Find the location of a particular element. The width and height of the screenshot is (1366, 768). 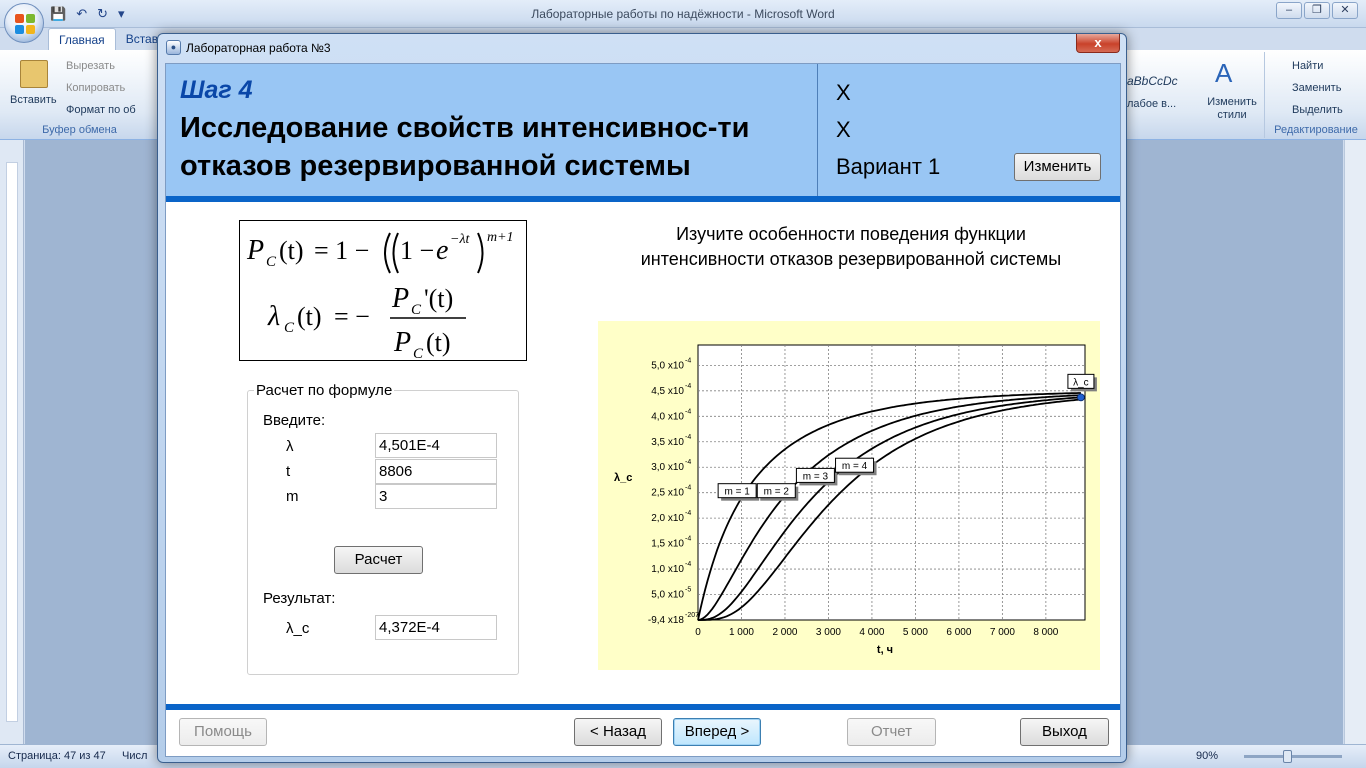

zoom-level: 90% is located at coordinates (1207, 756).